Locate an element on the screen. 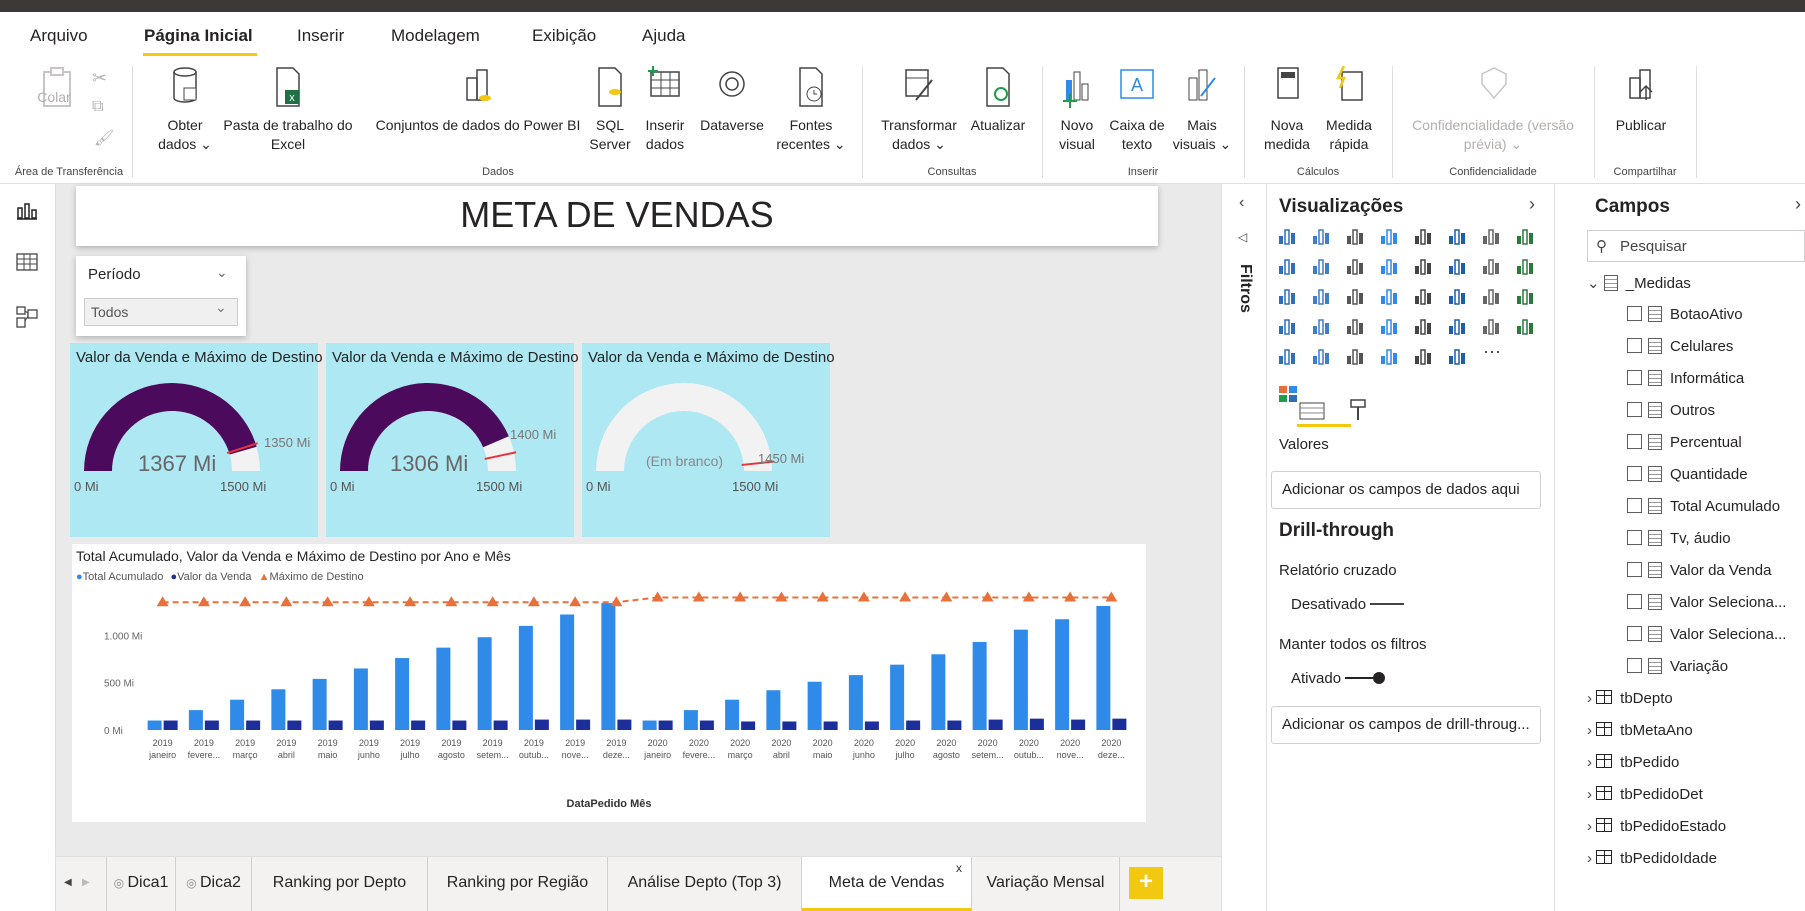  menu-modelagem: Modelagem is located at coordinates (435, 36).